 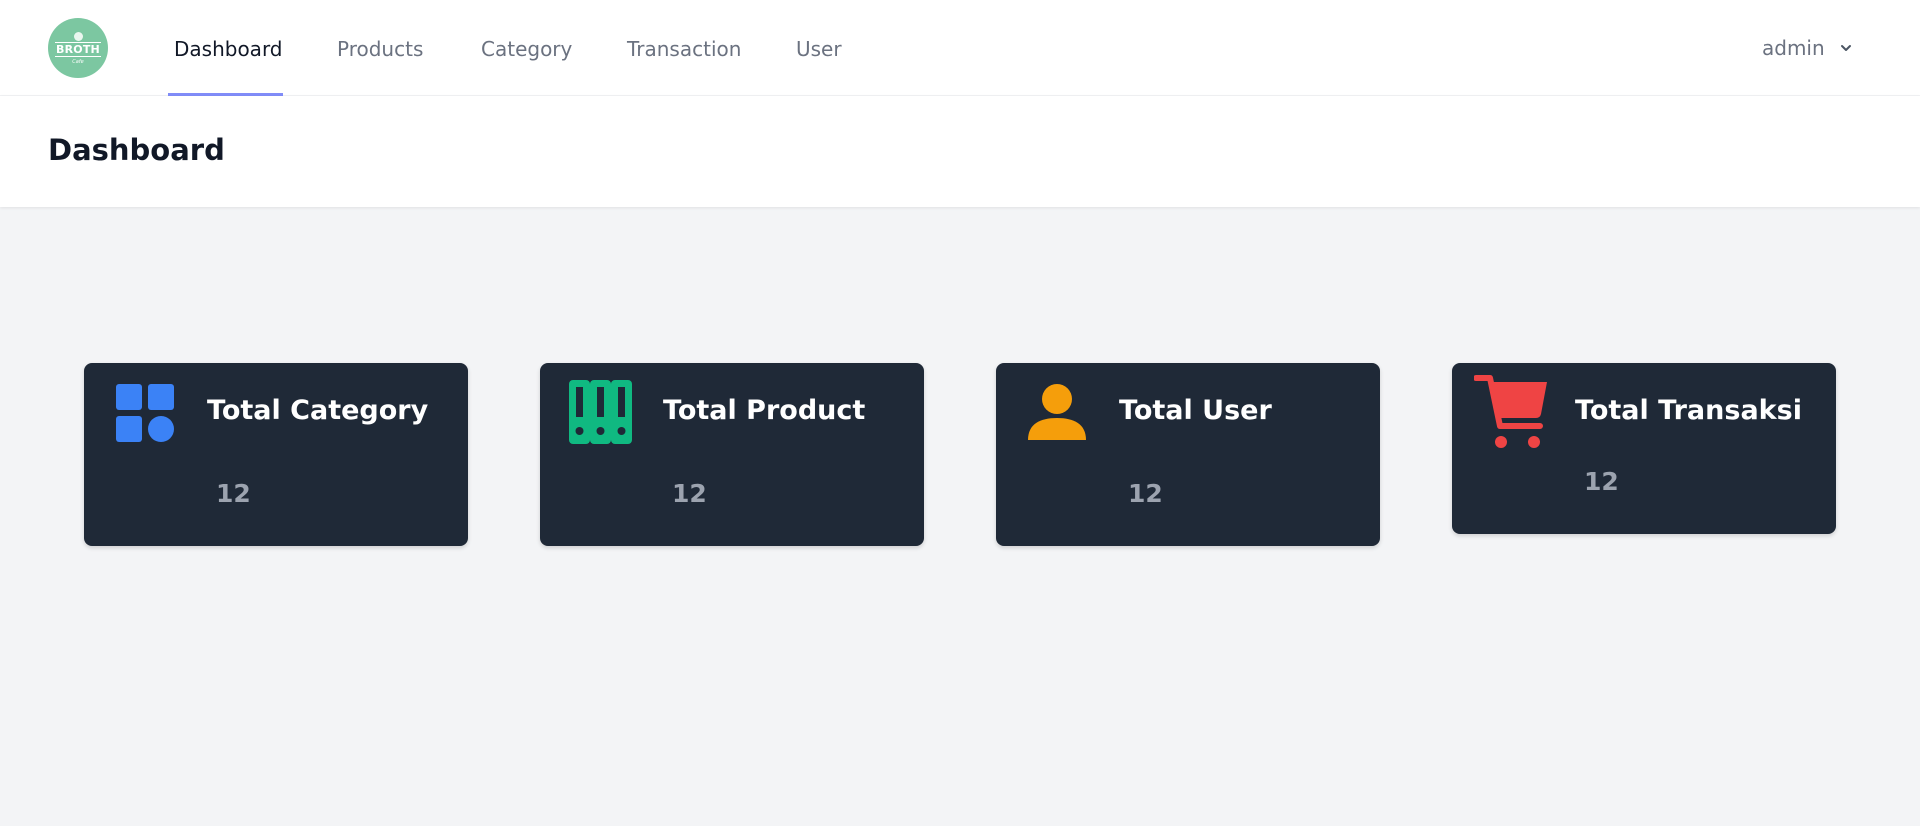 What do you see at coordinates (819, 49) in the screenshot?
I see `nav-link-user: User` at bounding box center [819, 49].